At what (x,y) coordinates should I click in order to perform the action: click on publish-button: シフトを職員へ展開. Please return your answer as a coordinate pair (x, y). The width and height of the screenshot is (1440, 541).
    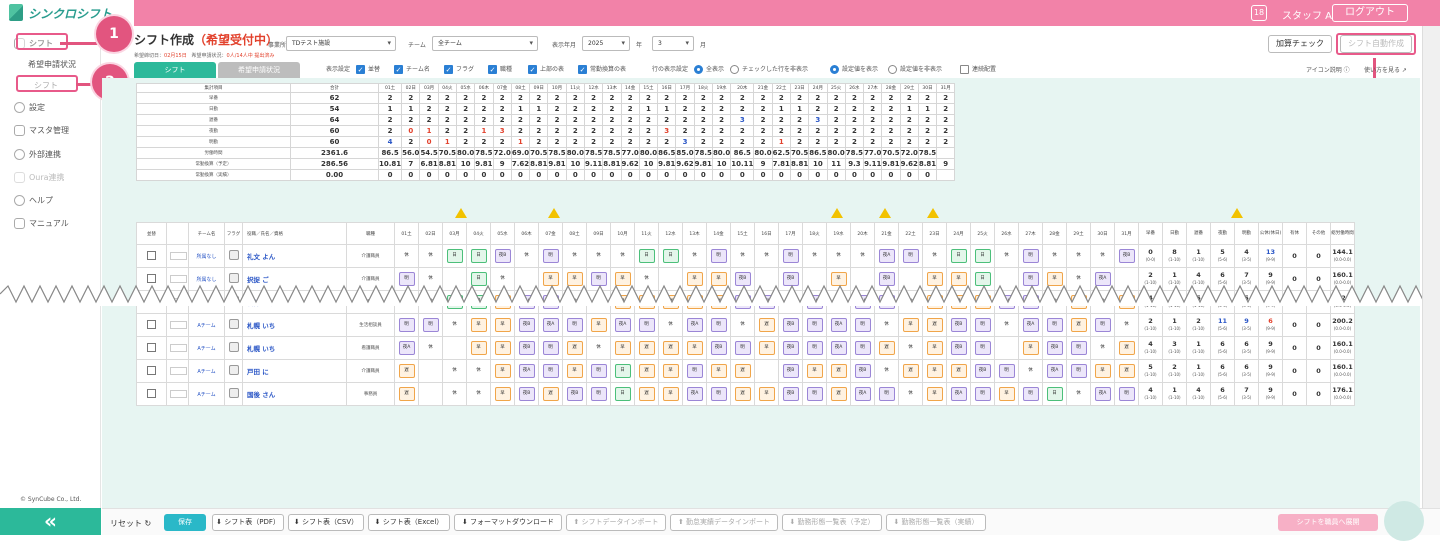
    Looking at the image, I should click on (1328, 522).